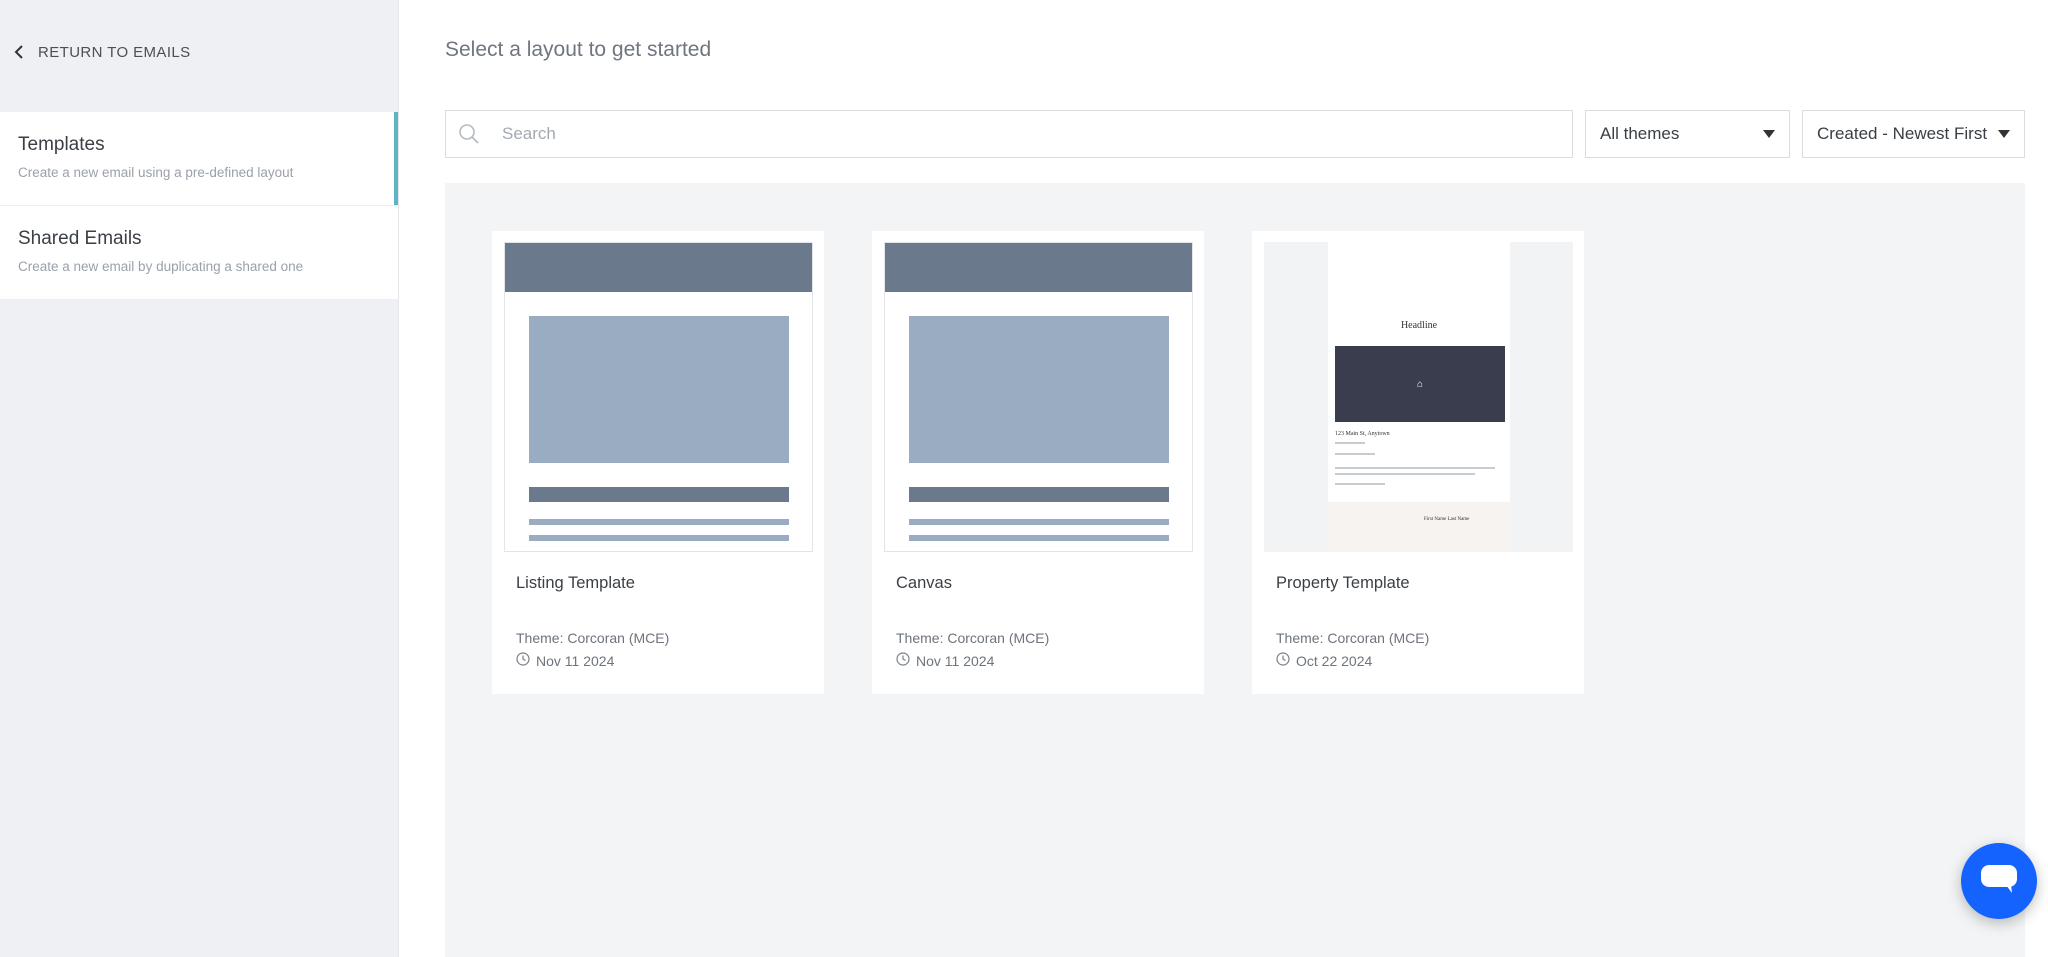  I want to click on card-title: Canvas, so click(924, 583).